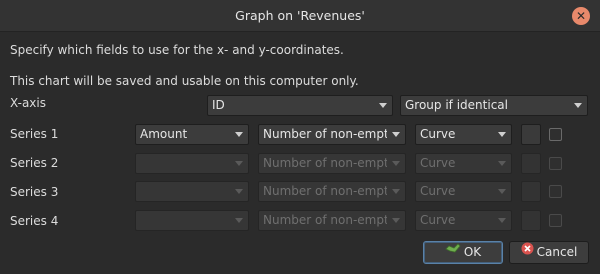 This screenshot has width=600, height=274. Describe the element at coordinates (463, 163) in the screenshot. I see `series-2-style-select: Curve` at that location.